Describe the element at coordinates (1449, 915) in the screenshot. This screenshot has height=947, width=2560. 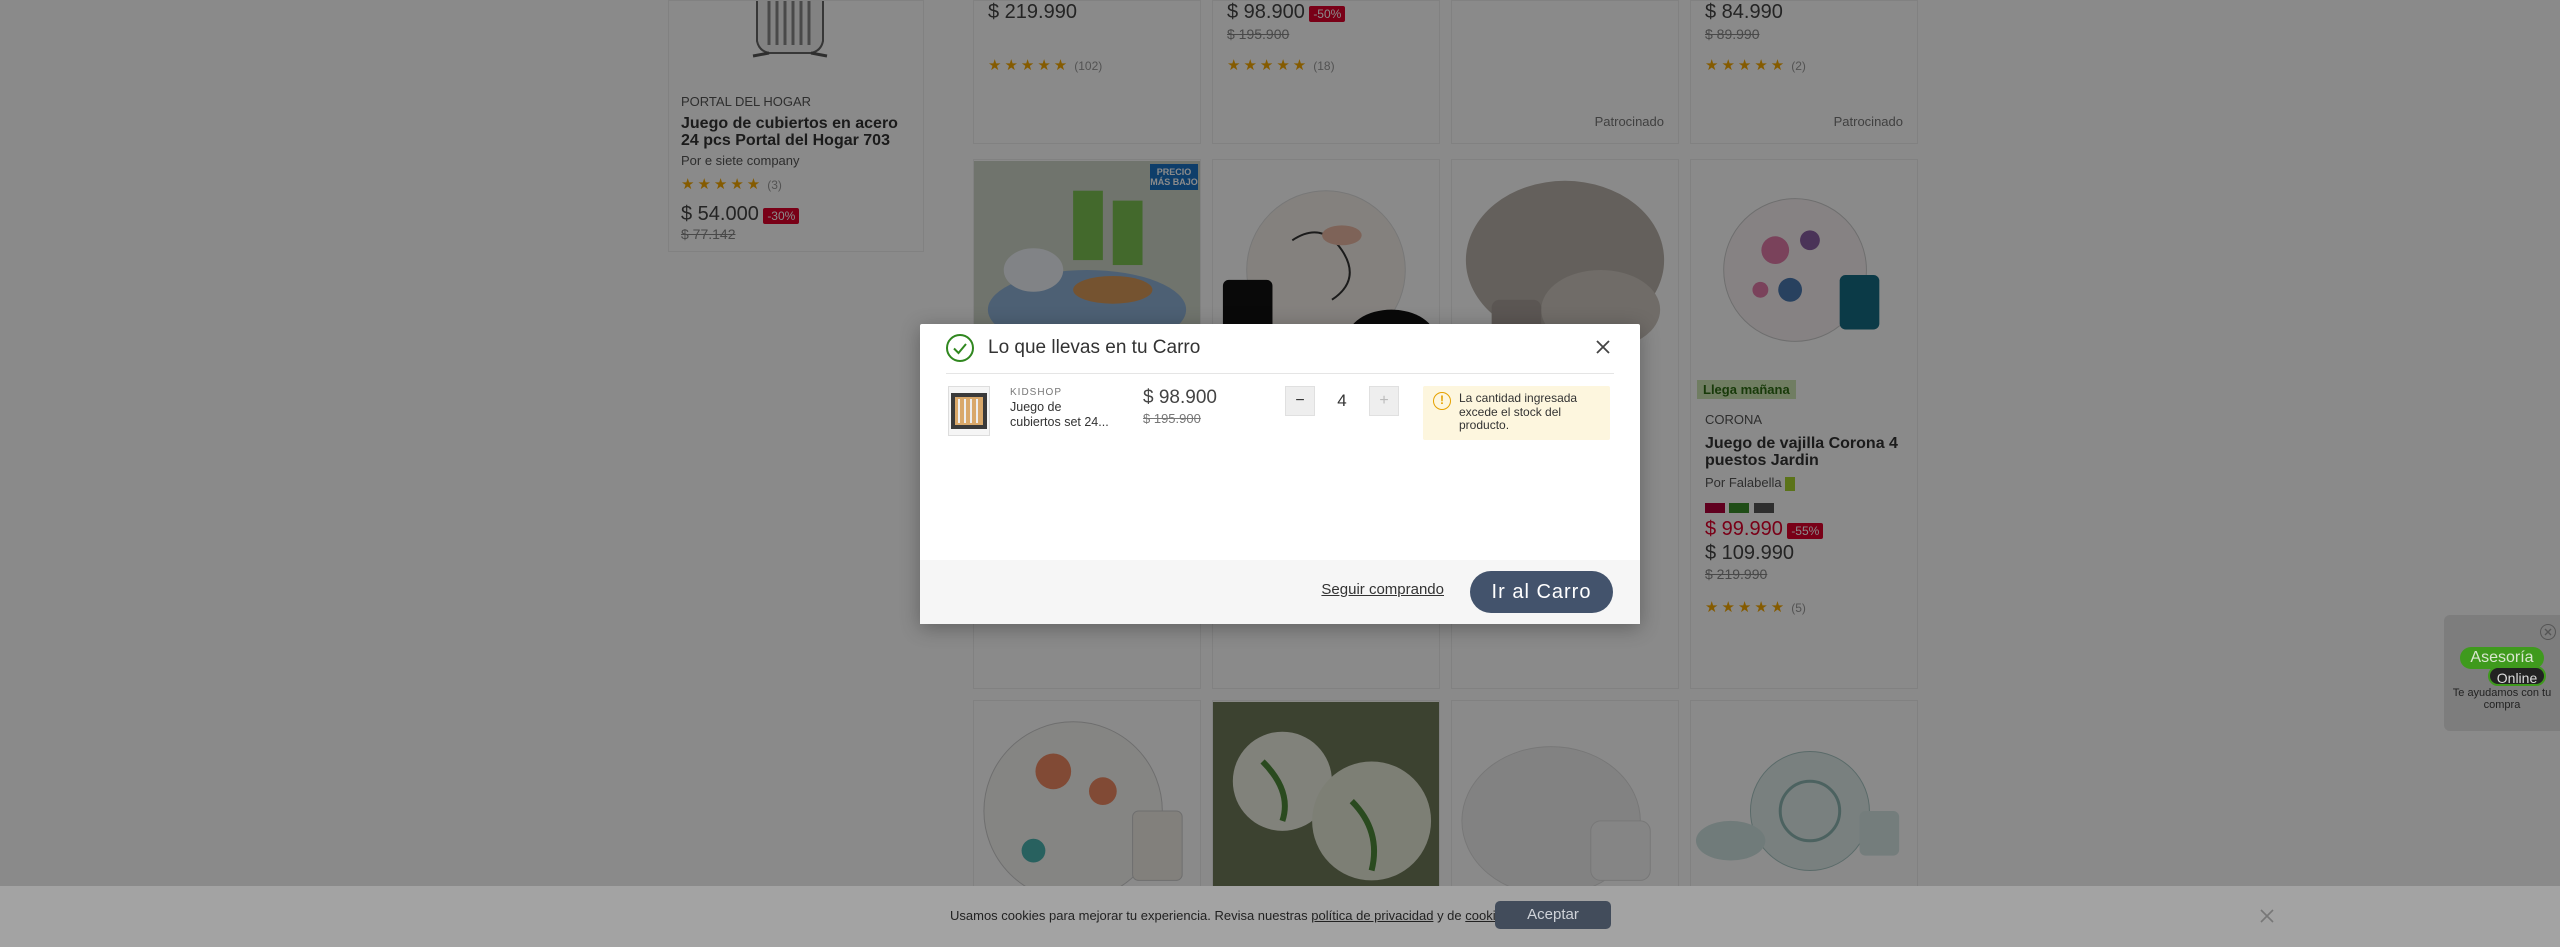
I see `cookie-conjunction: y de` at that location.